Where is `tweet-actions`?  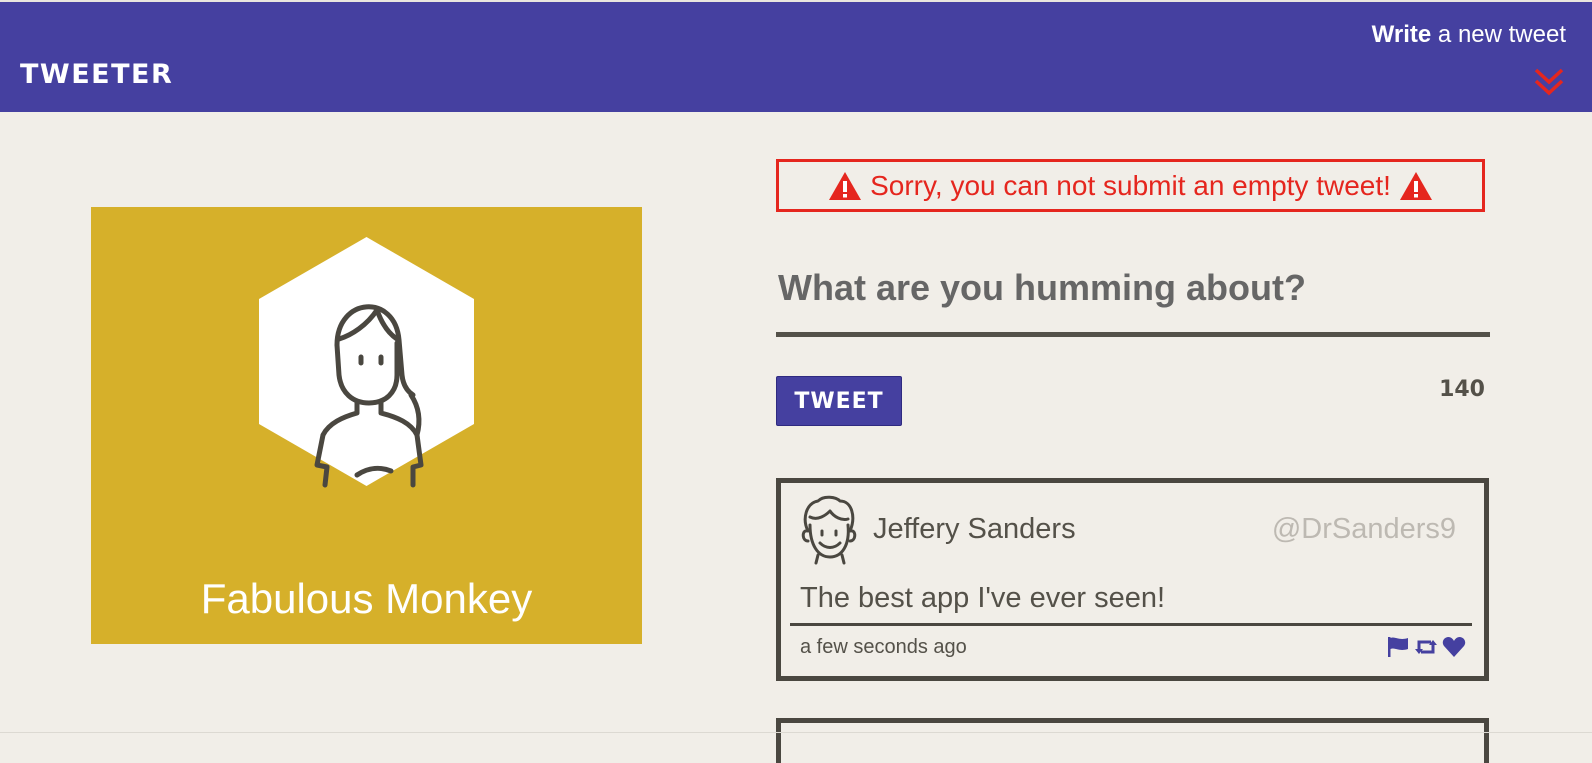
tweet-actions is located at coordinates (1426, 647).